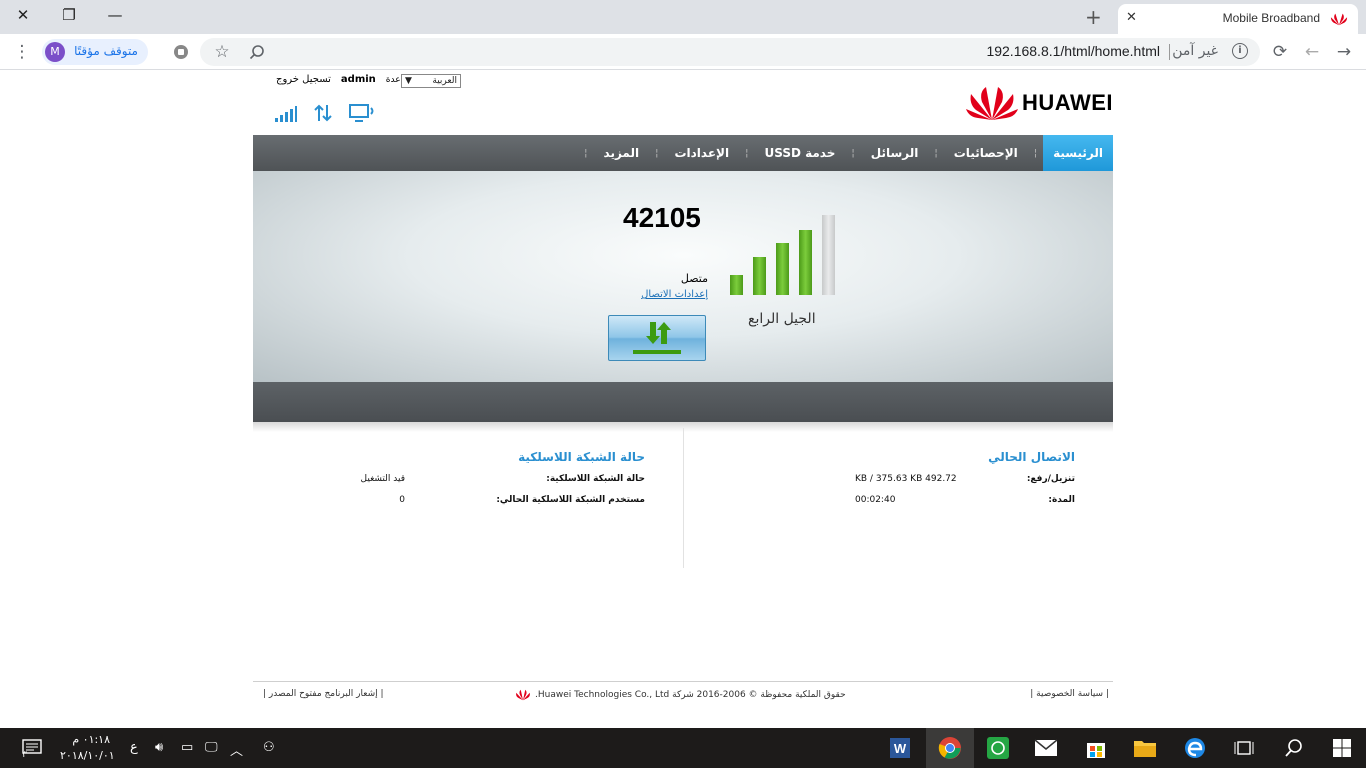  I want to click on nav-label-home: الرئيسية, so click(1078, 153).